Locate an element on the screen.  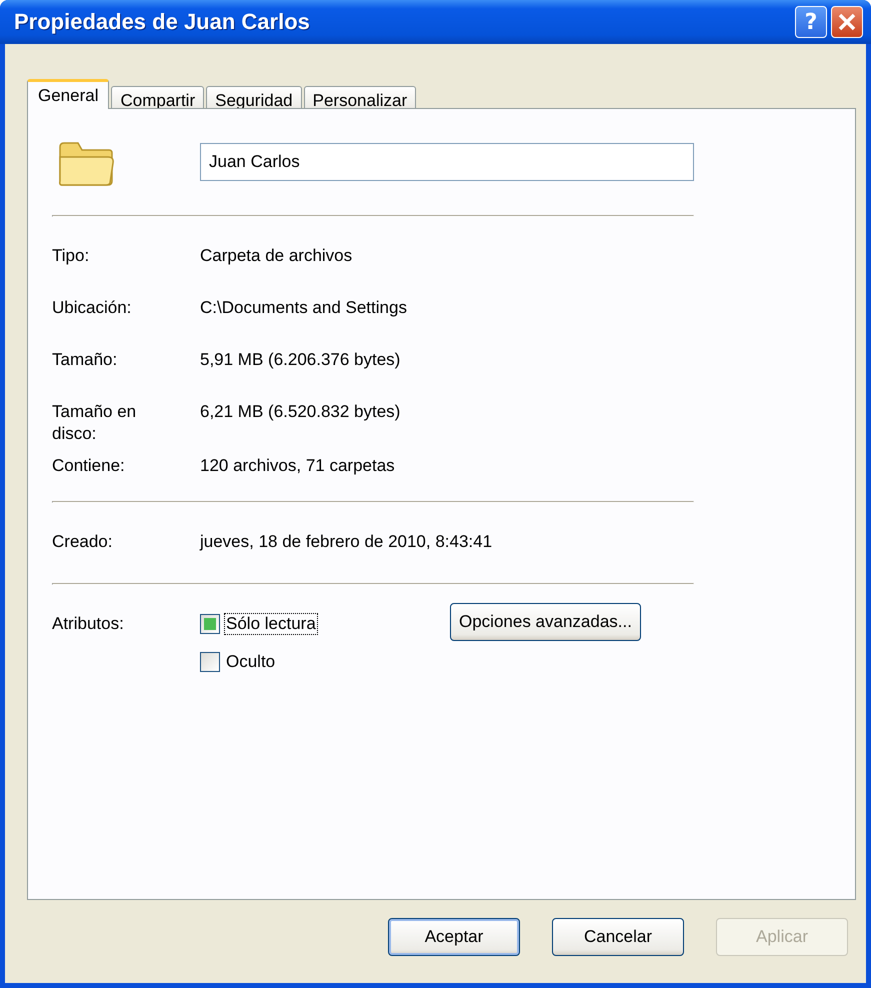
field-label: Tipo: is located at coordinates (71, 256).